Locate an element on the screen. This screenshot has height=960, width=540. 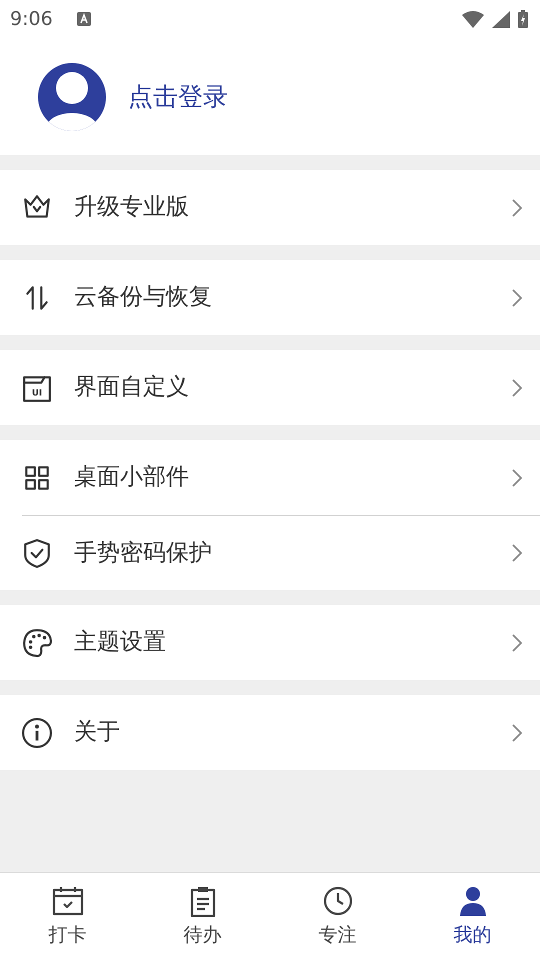
tab: 我的 is located at coordinates (472, 916).